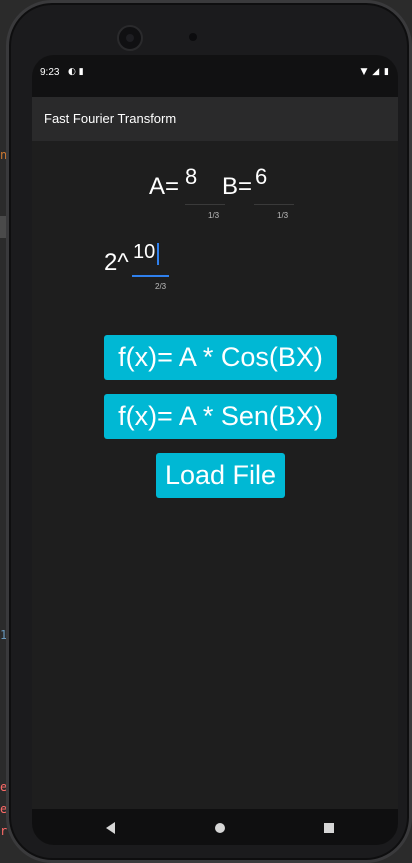 The image size is (412, 863). Describe the element at coordinates (274, 204) in the screenshot. I see `b-input-underline` at that location.